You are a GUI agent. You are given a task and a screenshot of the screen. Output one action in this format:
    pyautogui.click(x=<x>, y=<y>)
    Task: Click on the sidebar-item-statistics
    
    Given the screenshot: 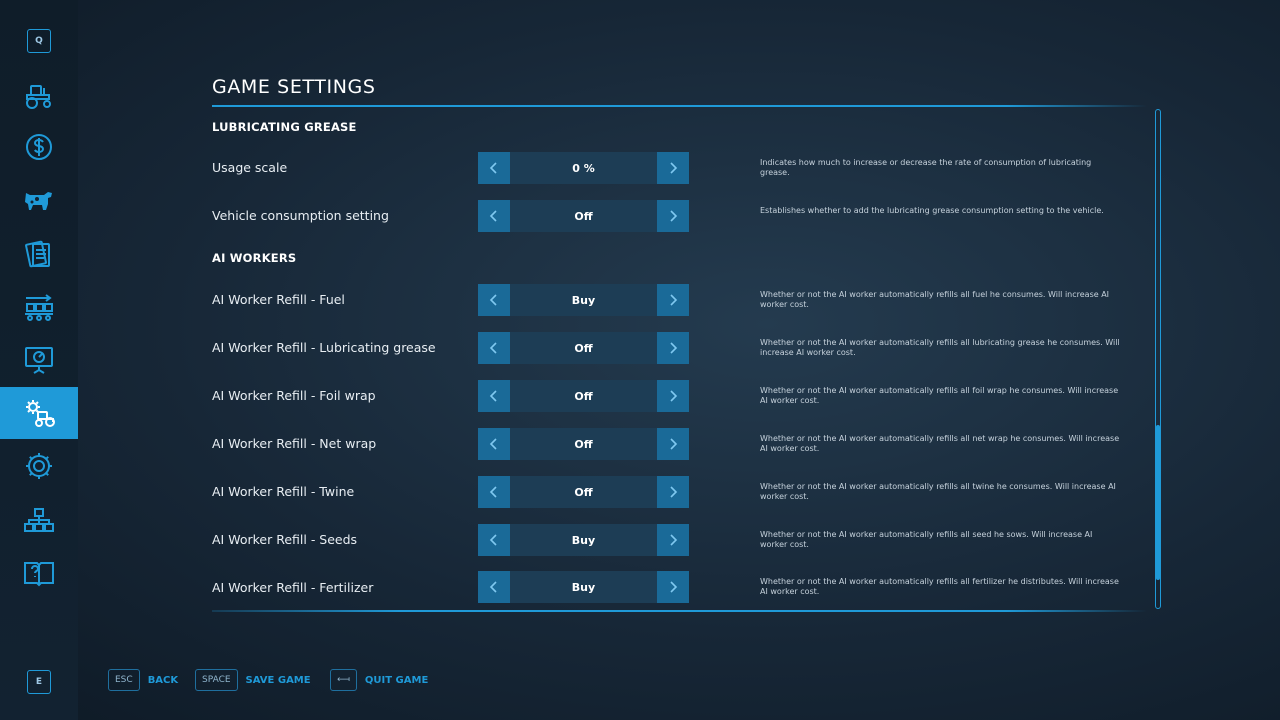 What is the action you would take?
    pyautogui.click(x=39, y=360)
    